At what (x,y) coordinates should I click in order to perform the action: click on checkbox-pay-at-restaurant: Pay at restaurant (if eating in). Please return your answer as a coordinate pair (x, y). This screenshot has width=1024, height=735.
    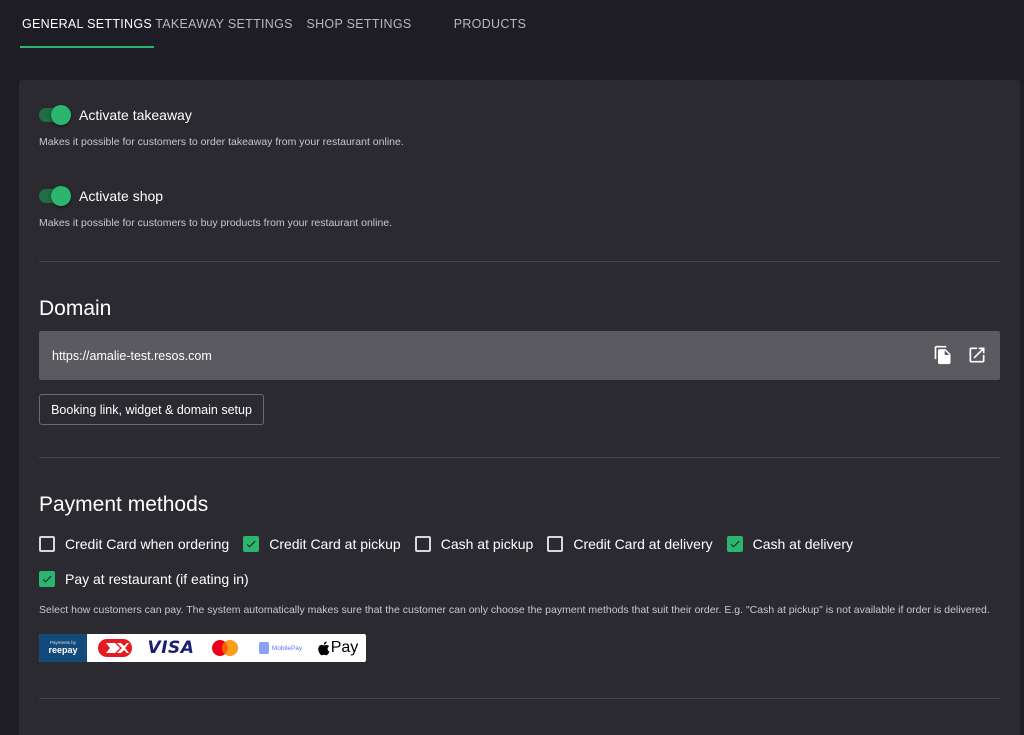
    Looking at the image, I should click on (144, 579).